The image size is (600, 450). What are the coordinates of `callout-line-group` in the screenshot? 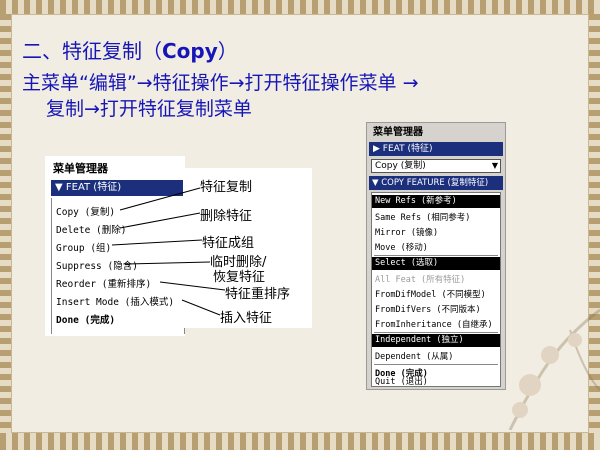 It's located at (157, 242).